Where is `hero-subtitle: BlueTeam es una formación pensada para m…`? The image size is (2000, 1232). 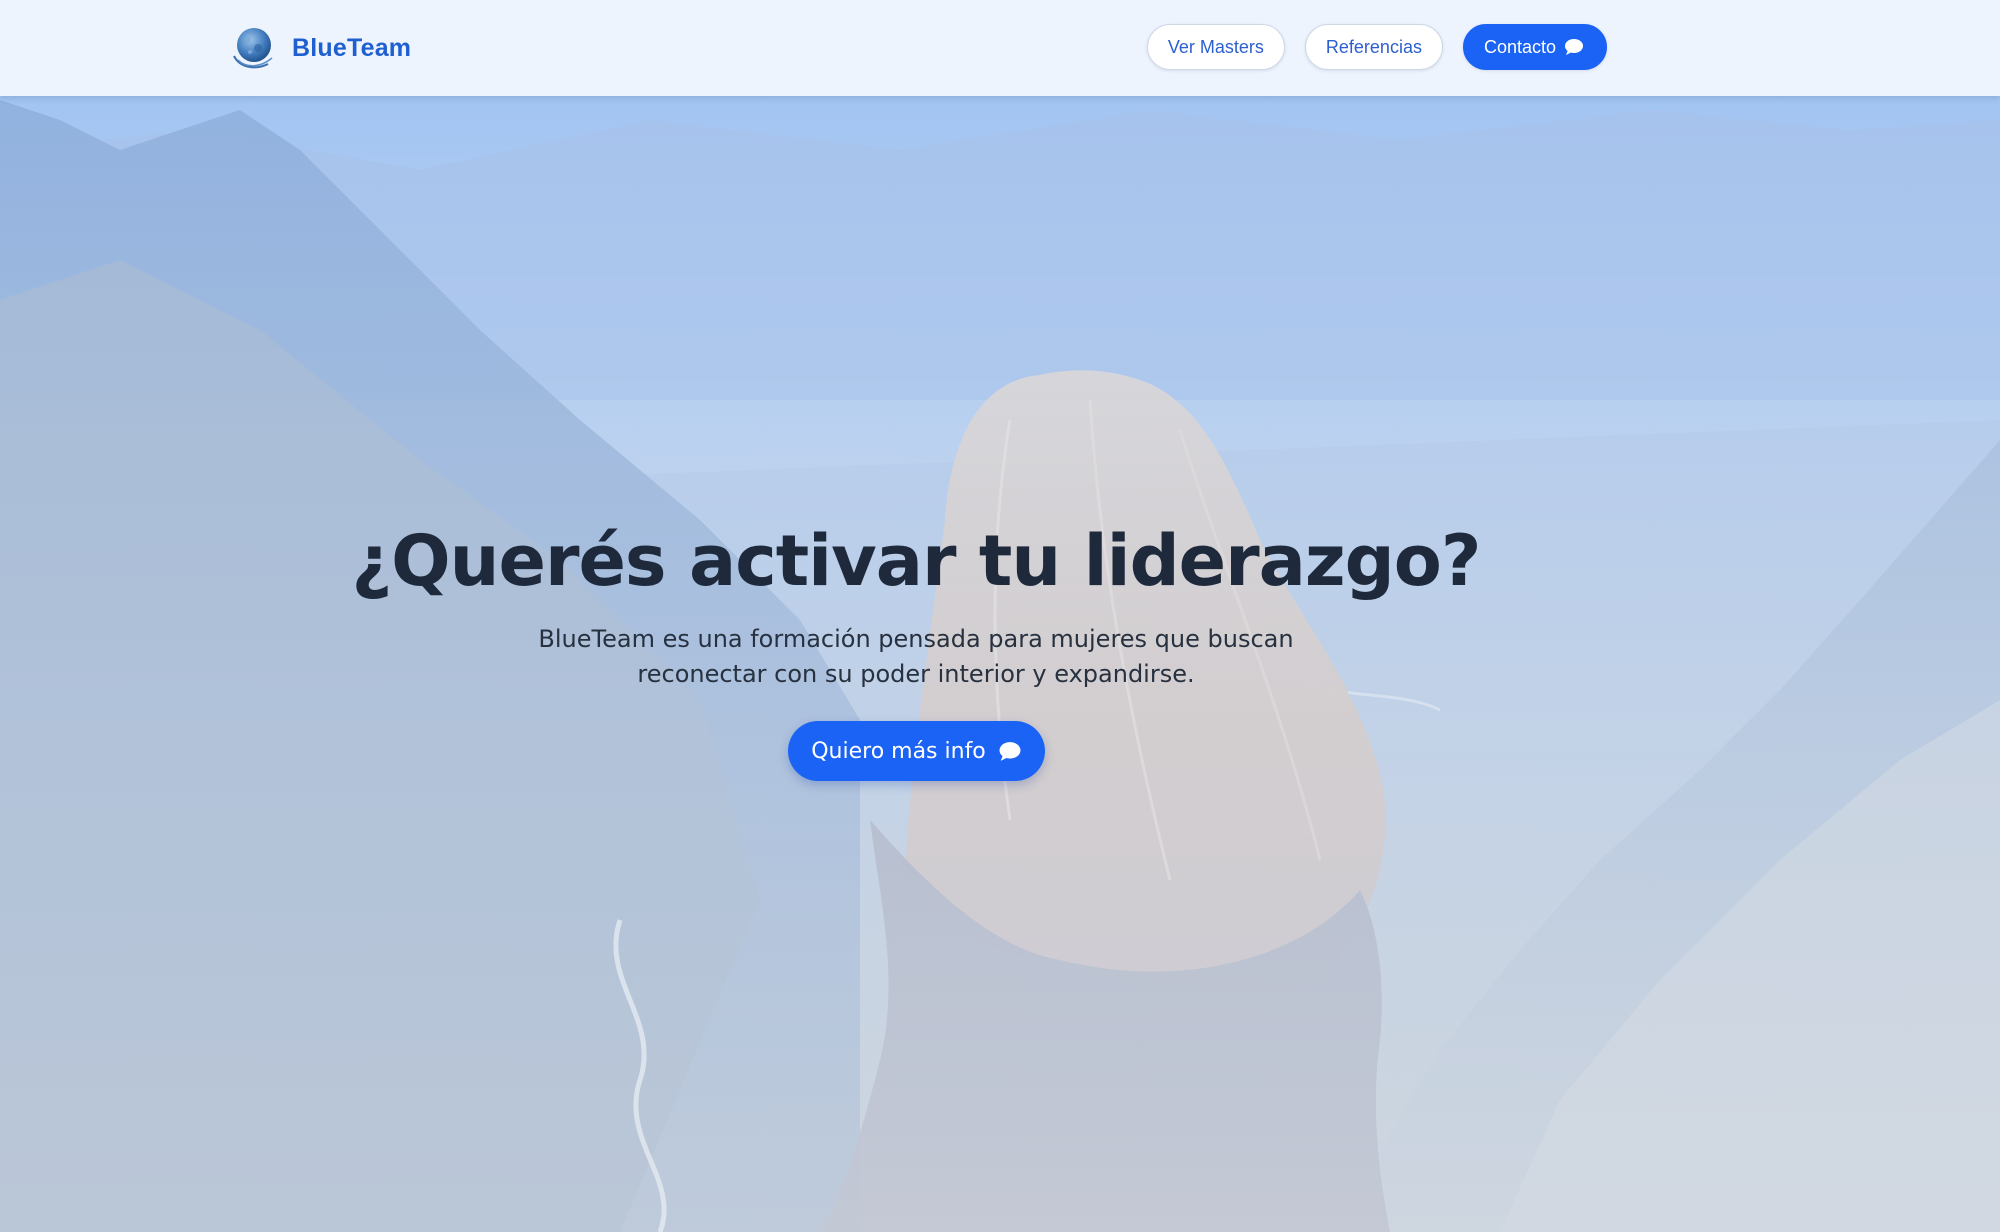
hero-subtitle: BlueTeam es una formación pensada para m… is located at coordinates (916, 657).